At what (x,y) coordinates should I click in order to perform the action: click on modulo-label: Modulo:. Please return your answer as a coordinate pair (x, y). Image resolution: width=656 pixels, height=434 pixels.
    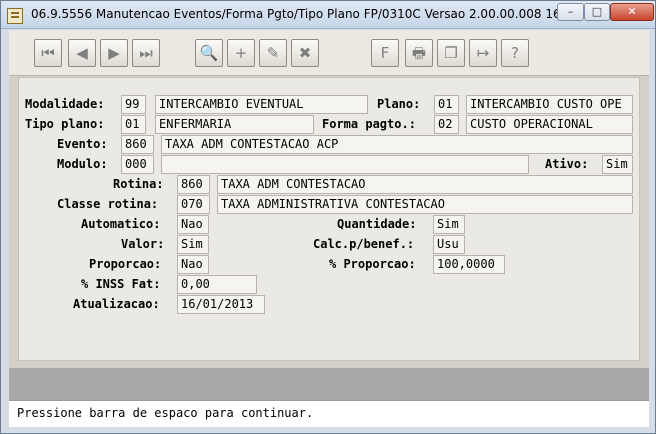
    Looking at the image, I should click on (82, 164).